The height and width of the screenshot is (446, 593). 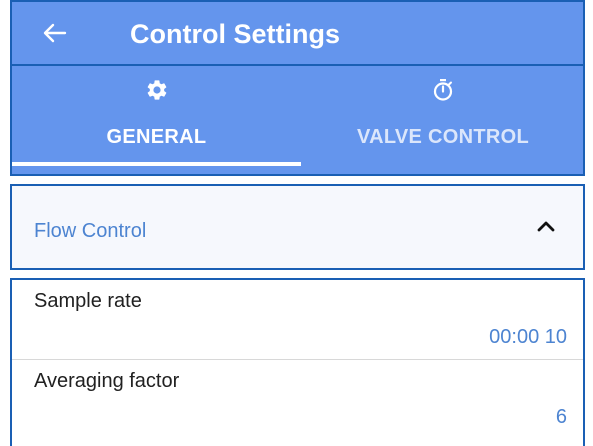 I want to click on tab-general: GENERAL, so click(x=156, y=120).